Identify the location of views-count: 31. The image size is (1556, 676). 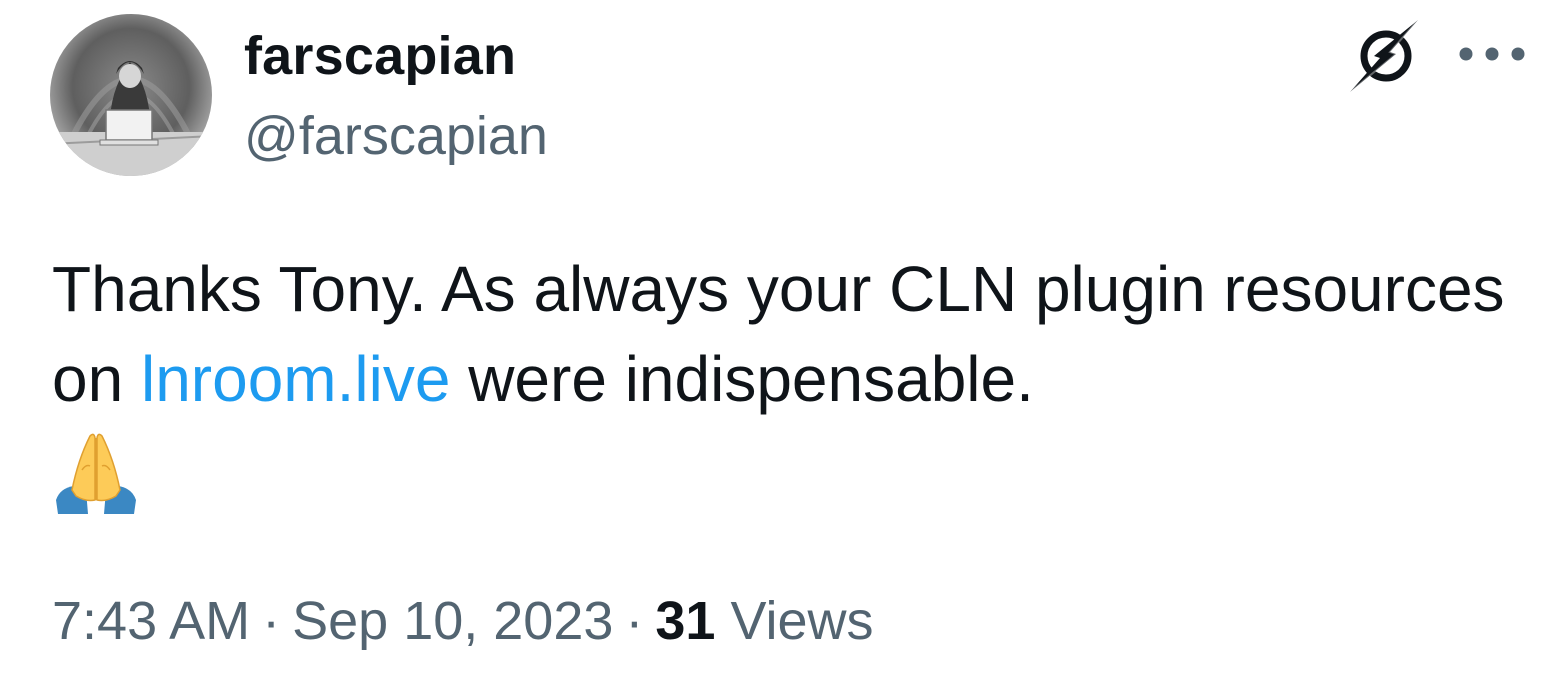
(685, 621).